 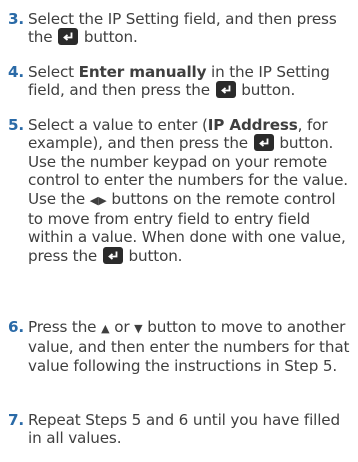 I want to click on step-number: 4., so click(x=16, y=72).